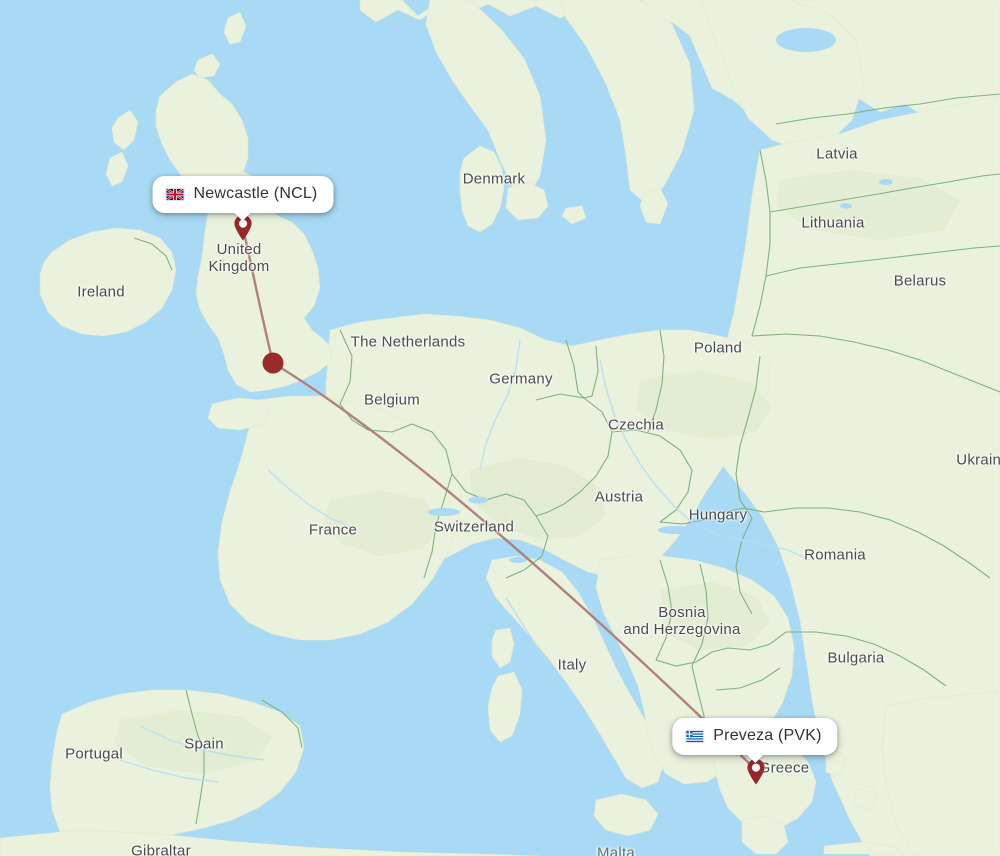 This screenshot has width=1000, height=856. Describe the element at coordinates (273, 363) in the screenshot. I see `route-waypoint-dot` at that location.